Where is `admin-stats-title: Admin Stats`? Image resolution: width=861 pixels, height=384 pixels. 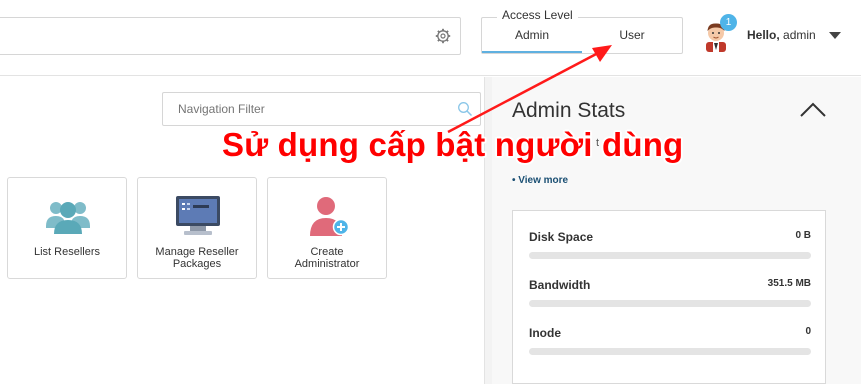
admin-stats-title: Admin Stats is located at coordinates (569, 110).